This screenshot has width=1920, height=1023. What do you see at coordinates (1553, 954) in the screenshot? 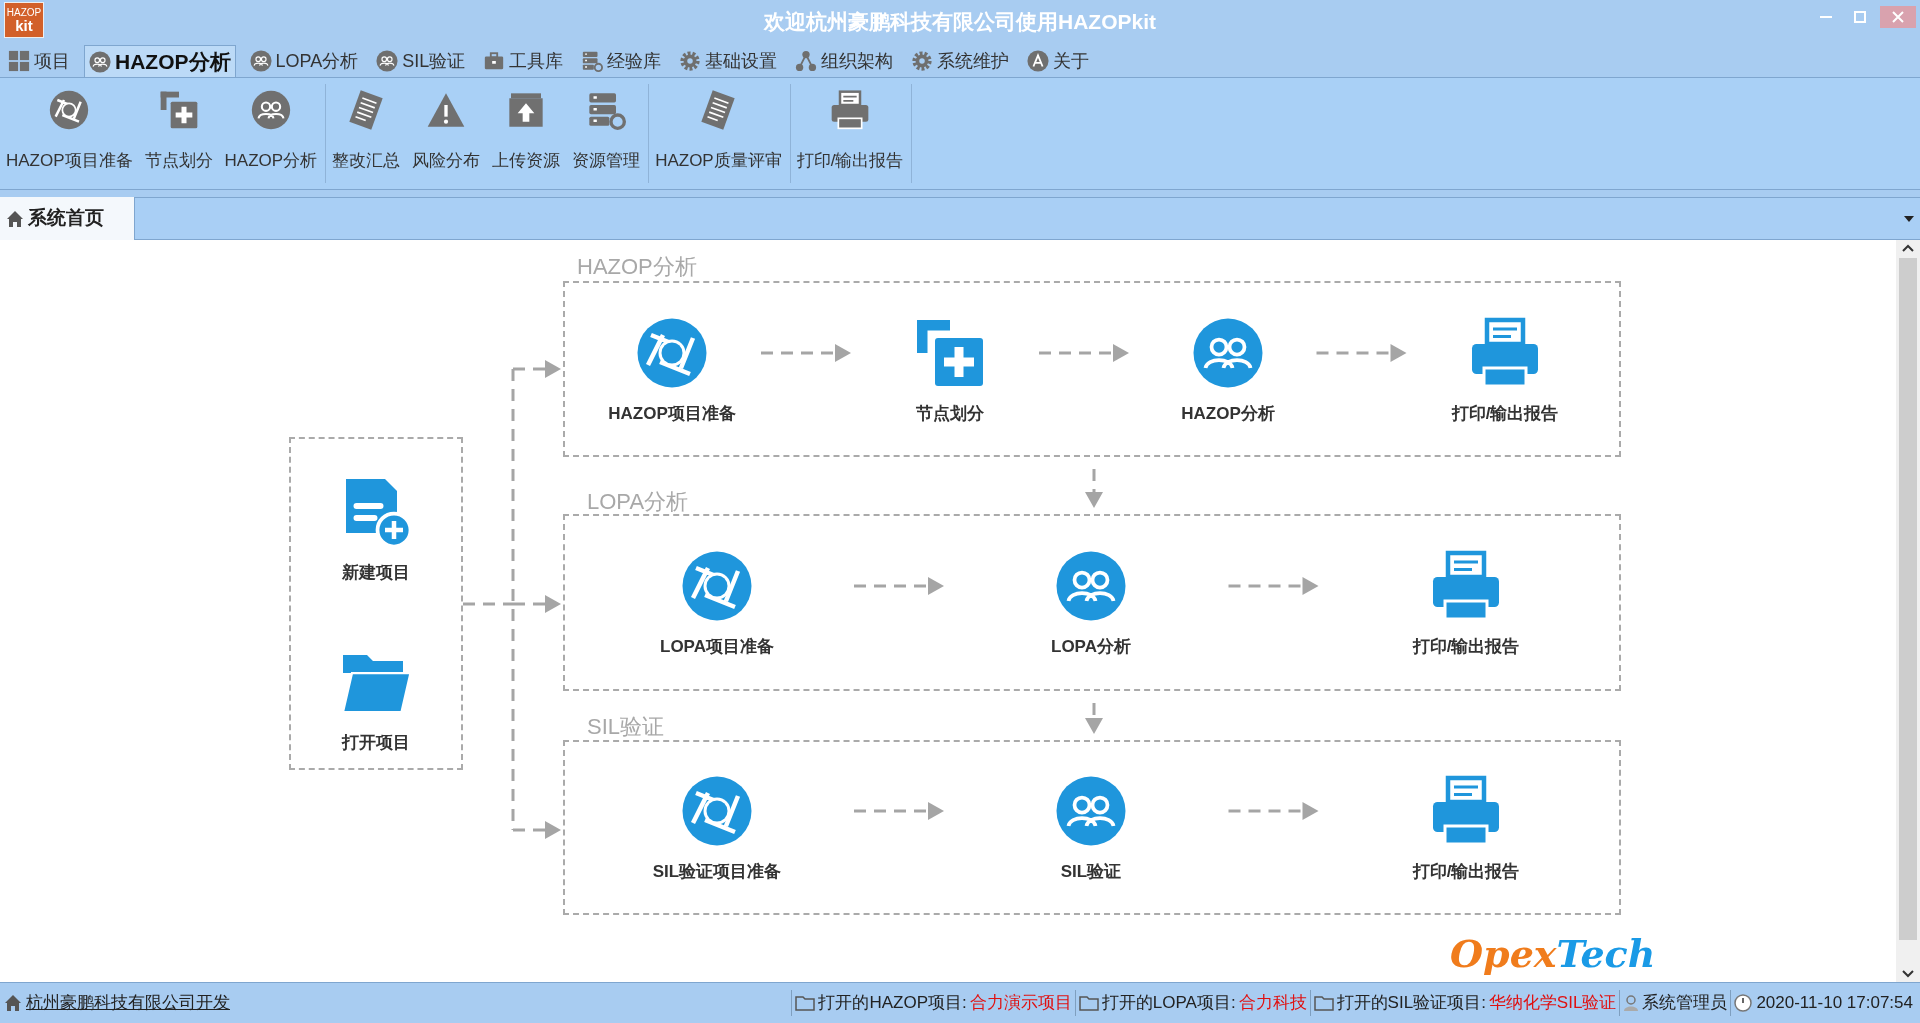
I see `brand-logo: OpexTech` at bounding box center [1553, 954].